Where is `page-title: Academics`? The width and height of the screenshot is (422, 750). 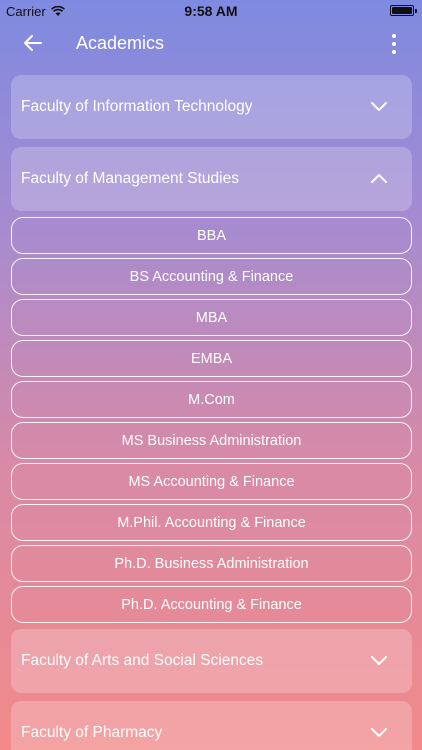 page-title: Academics is located at coordinates (120, 43).